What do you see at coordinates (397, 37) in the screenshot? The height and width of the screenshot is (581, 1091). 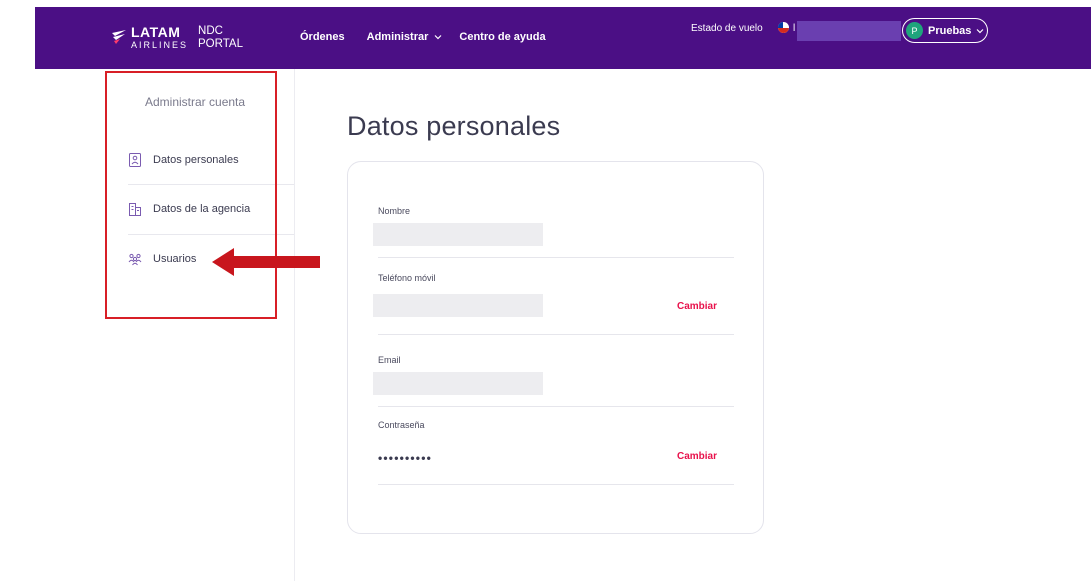 I see `nav-label: Administrar` at bounding box center [397, 37].